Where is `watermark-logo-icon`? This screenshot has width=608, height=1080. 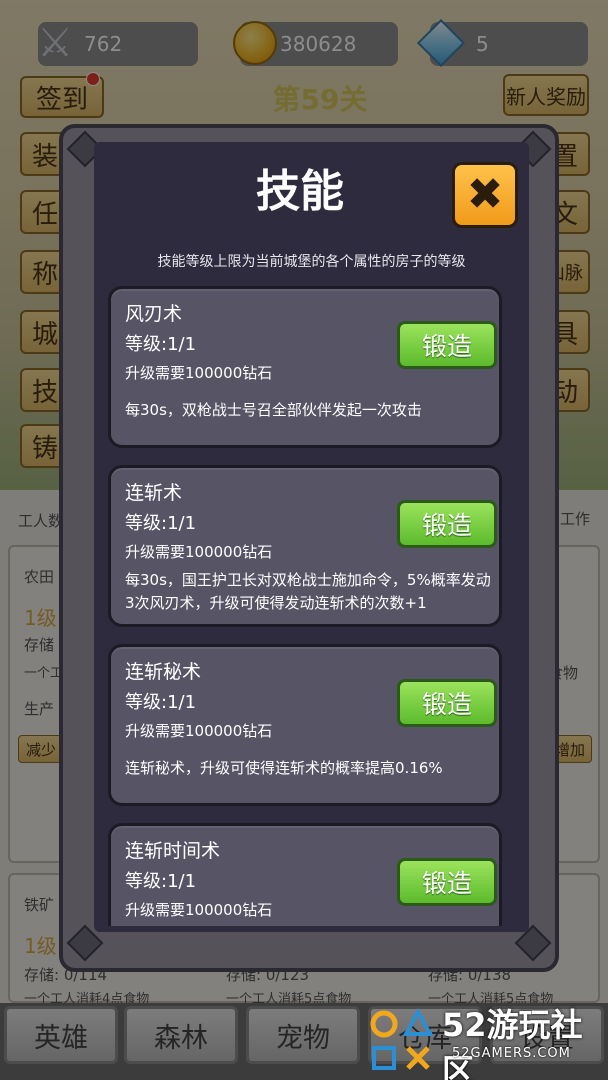 watermark-logo-icon is located at coordinates (402, 1038).